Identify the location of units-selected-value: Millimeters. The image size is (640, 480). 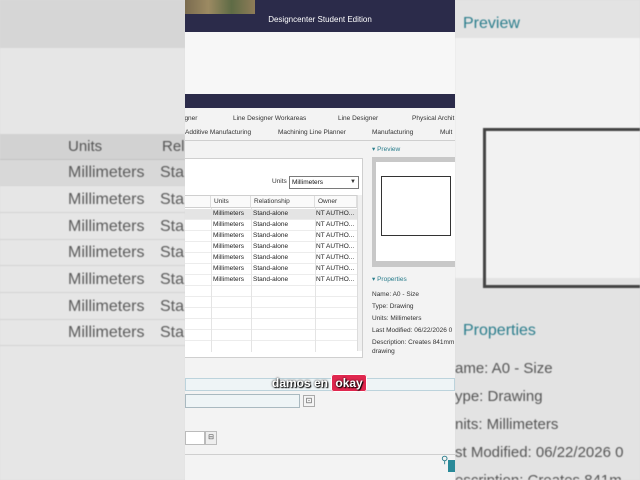
(308, 182).